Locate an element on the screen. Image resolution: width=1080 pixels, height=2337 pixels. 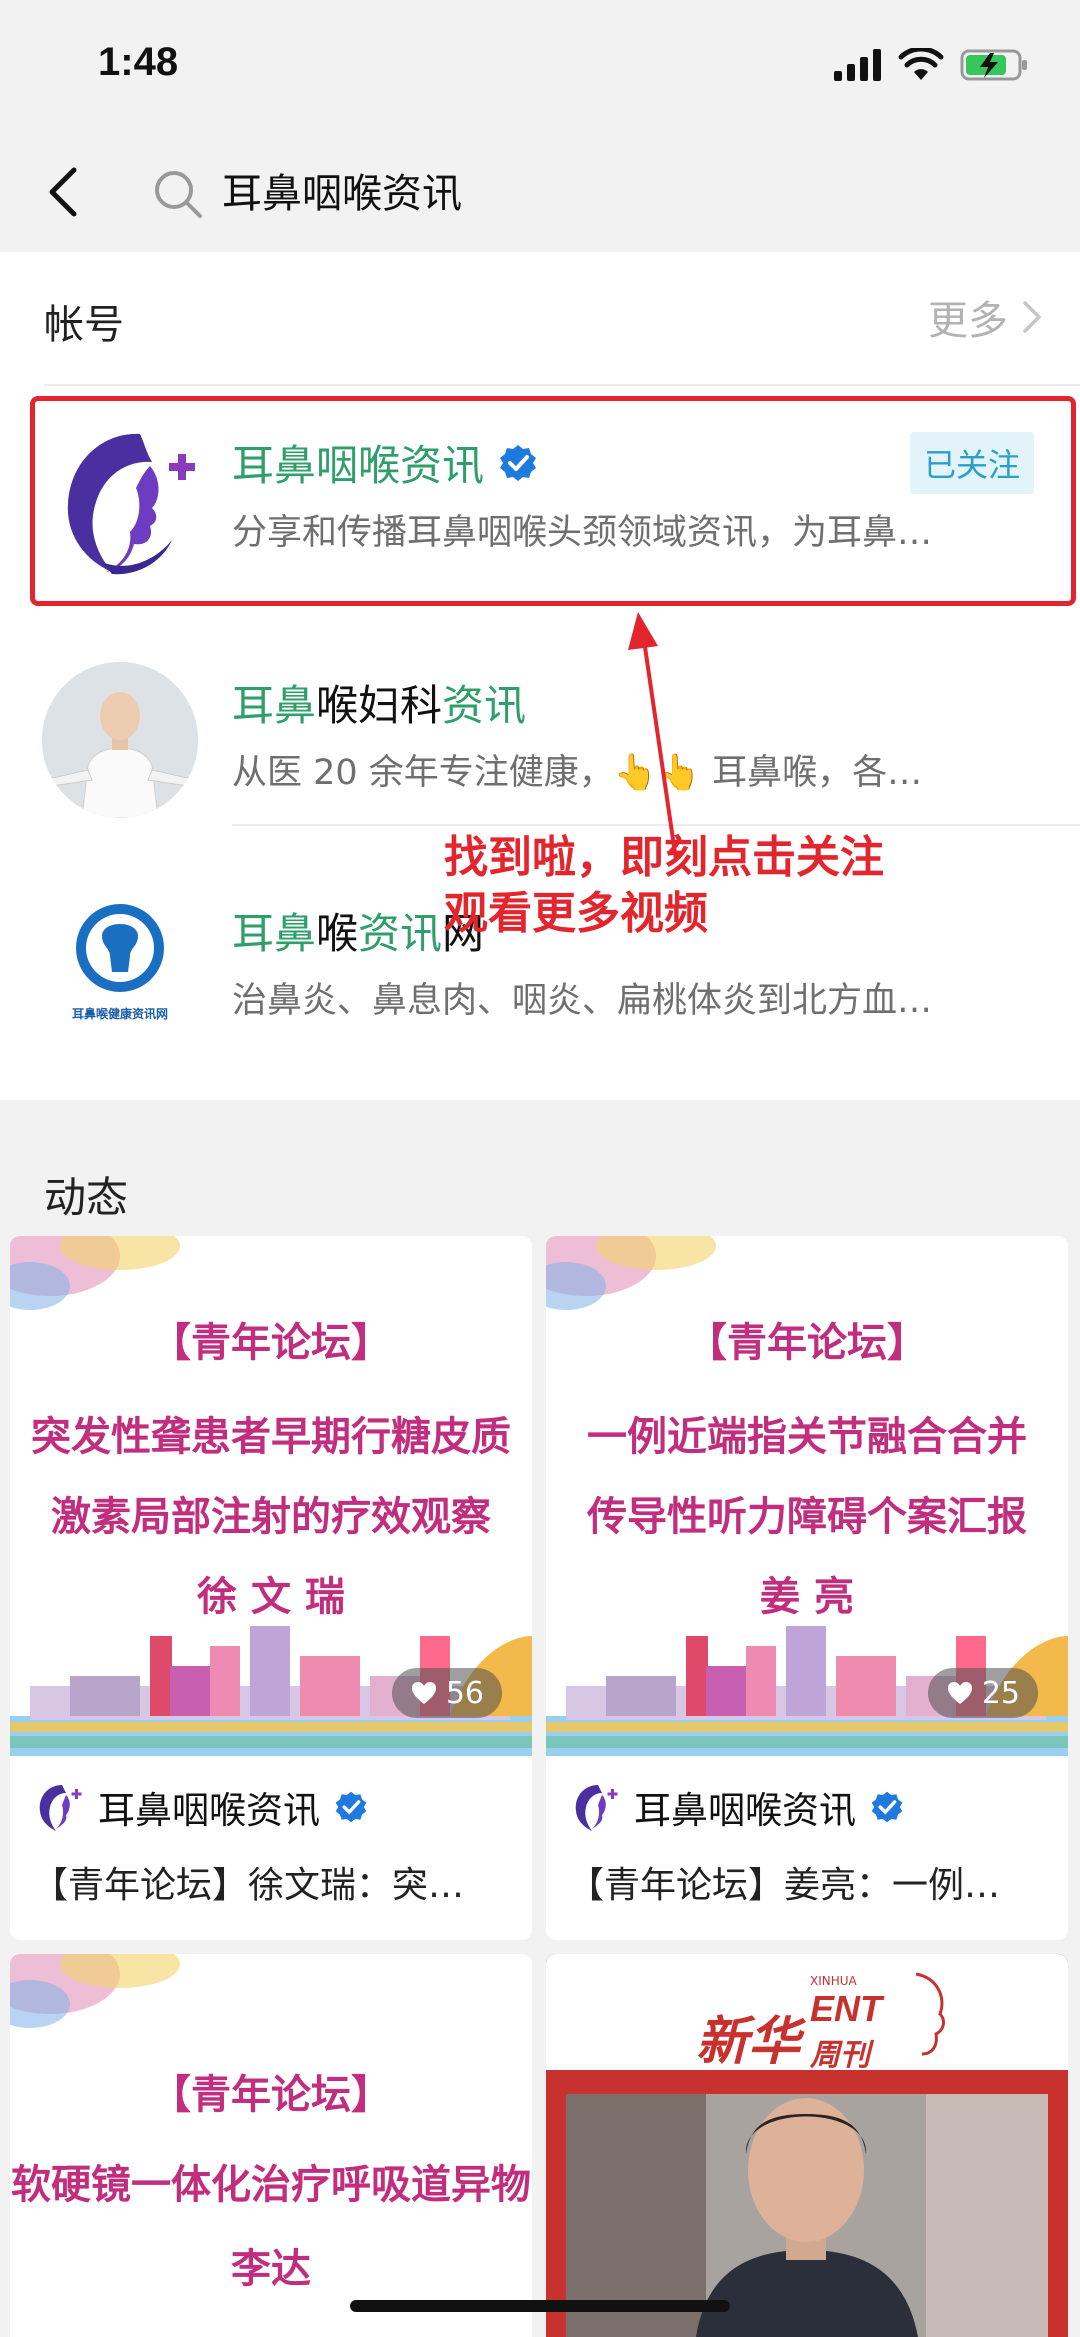
like-count-badge: 56 is located at coordinates (446, 1693).